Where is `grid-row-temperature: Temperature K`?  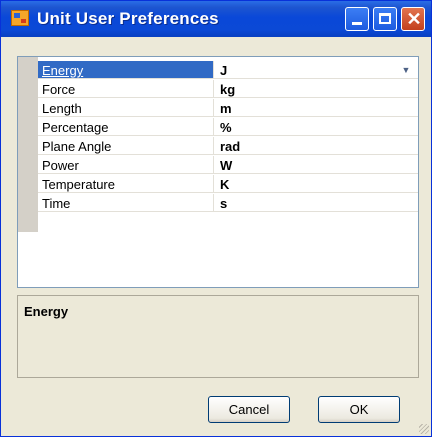 grid-row-temperature: Temperature K is located at coordinates (228, 184).